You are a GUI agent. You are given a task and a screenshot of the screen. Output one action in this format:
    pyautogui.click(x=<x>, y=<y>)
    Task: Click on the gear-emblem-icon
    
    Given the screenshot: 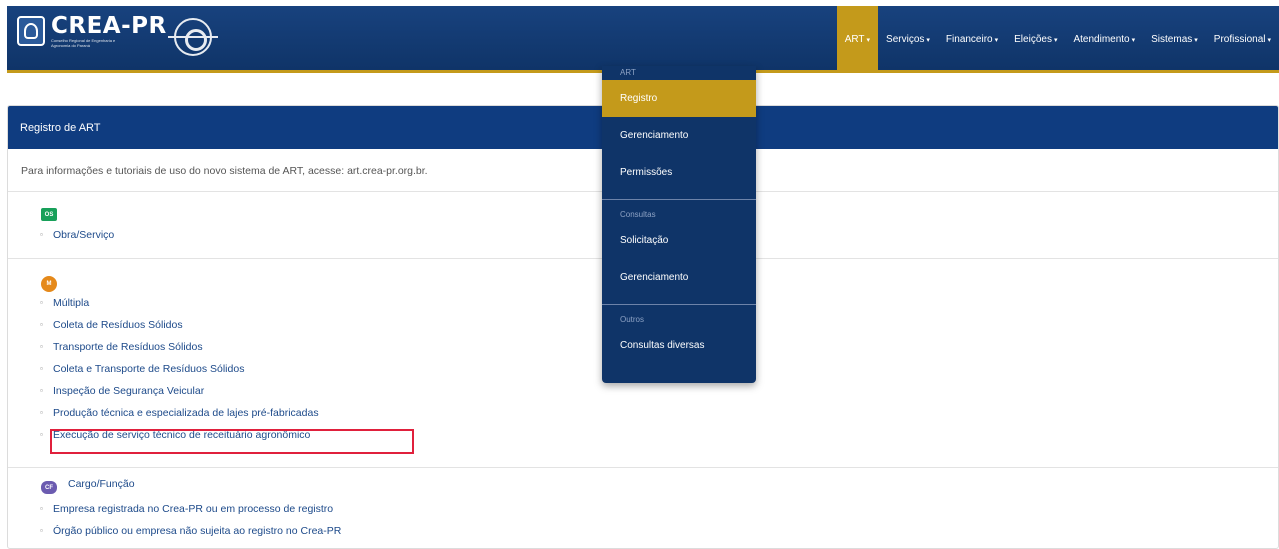 What is the action you would take?
    pyautogui.click(x=193, y=37)
    